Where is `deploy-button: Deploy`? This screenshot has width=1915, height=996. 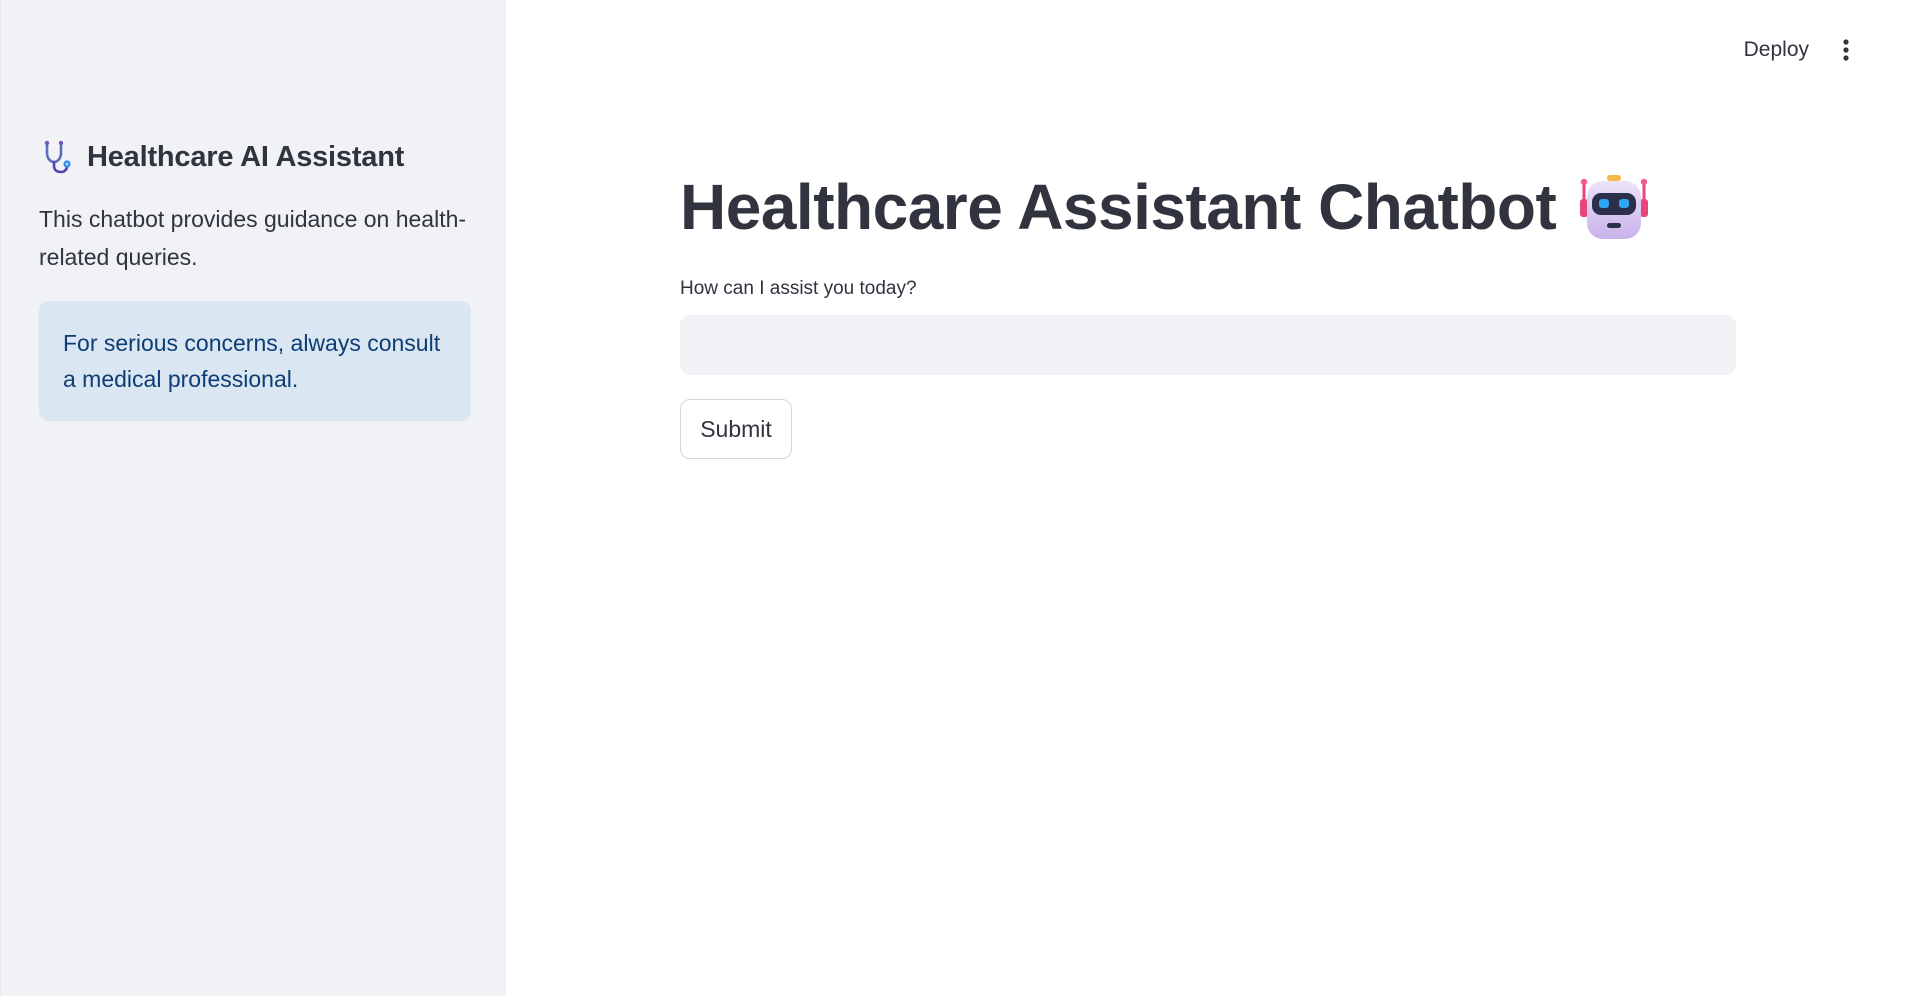
deploy-button: Deploy is located at coordinates (1776, 50).